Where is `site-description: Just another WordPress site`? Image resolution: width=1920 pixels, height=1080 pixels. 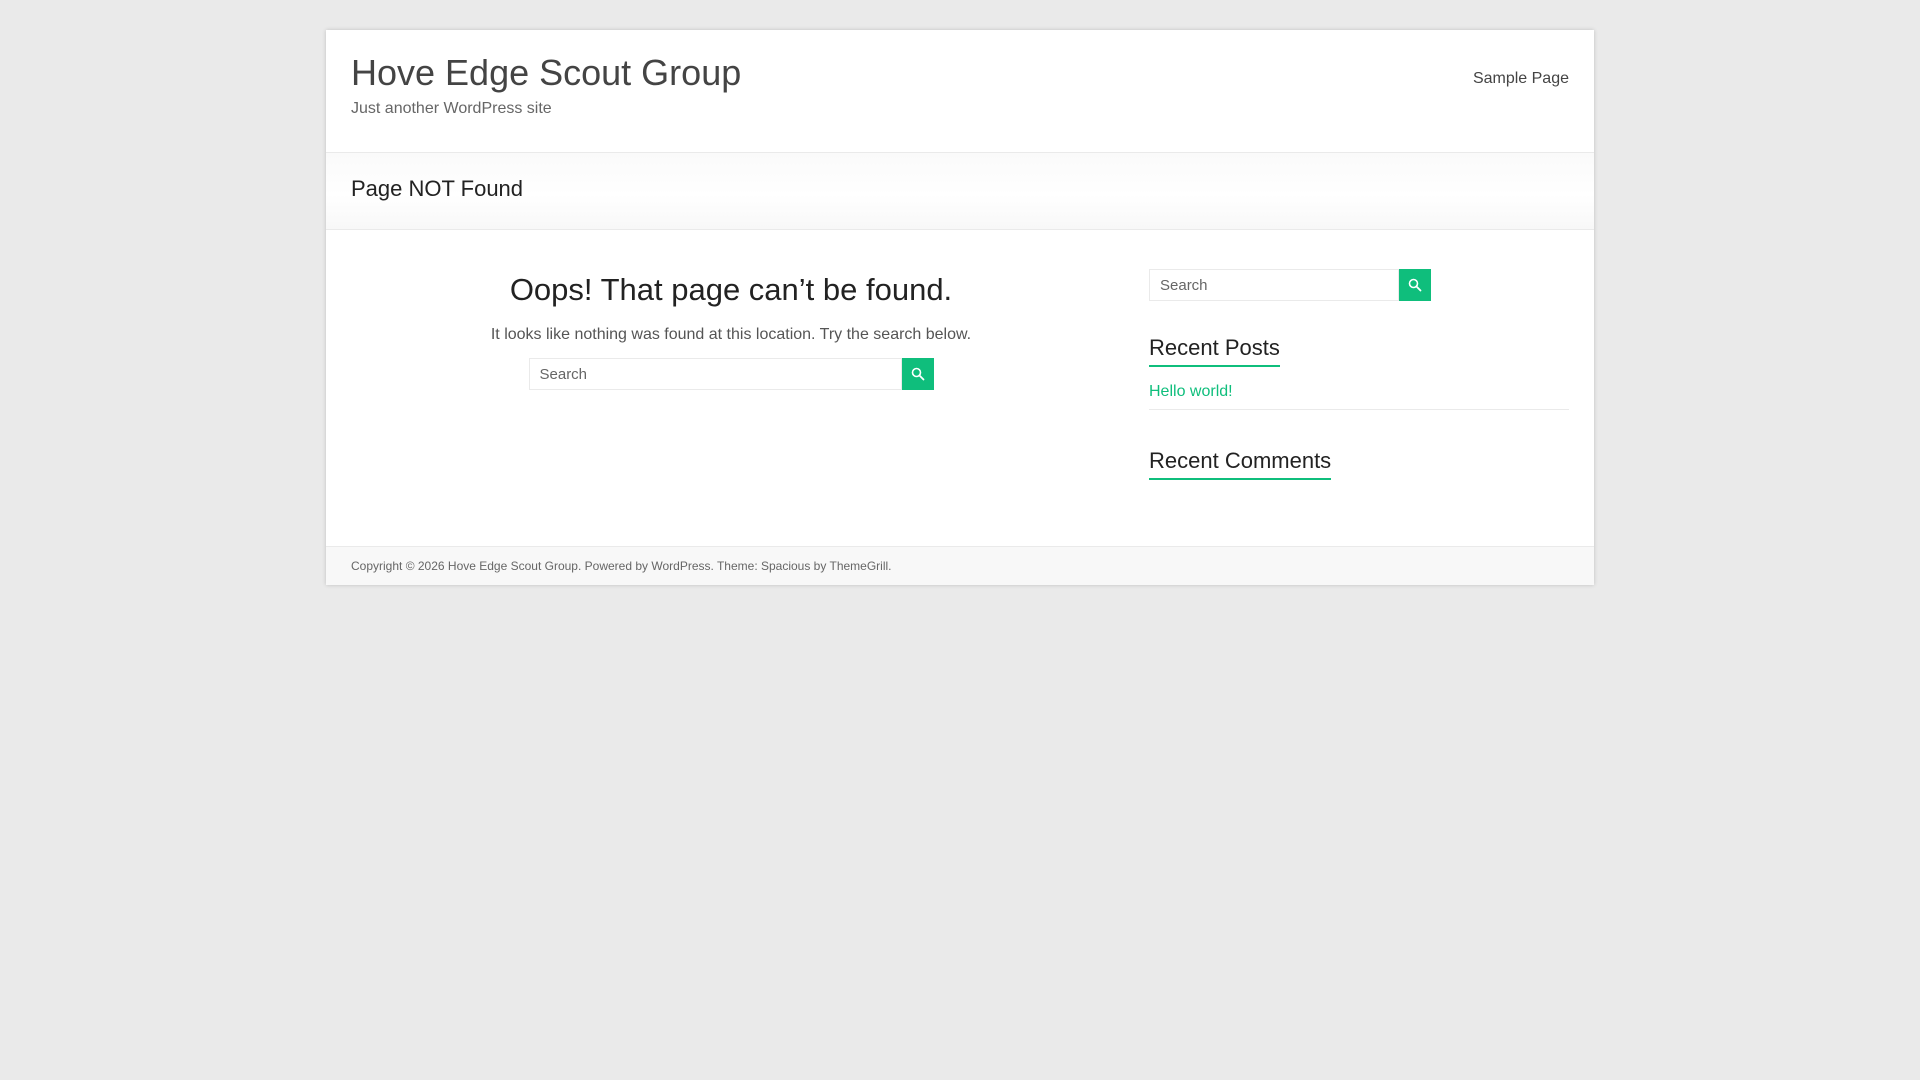 site-description: Just another WordPress site is located at coordinates (451, 108).